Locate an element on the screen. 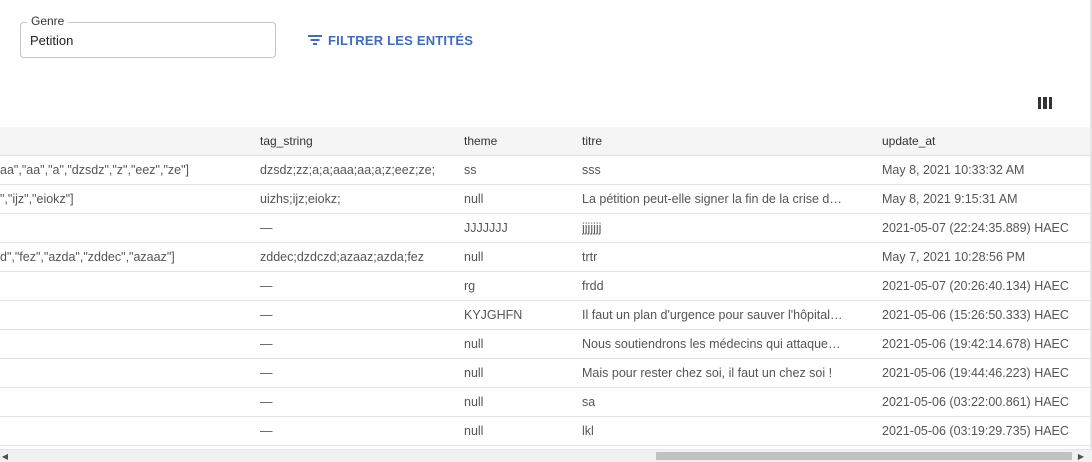  column-header-update-at: update_at is located at coordinates (908, 141).